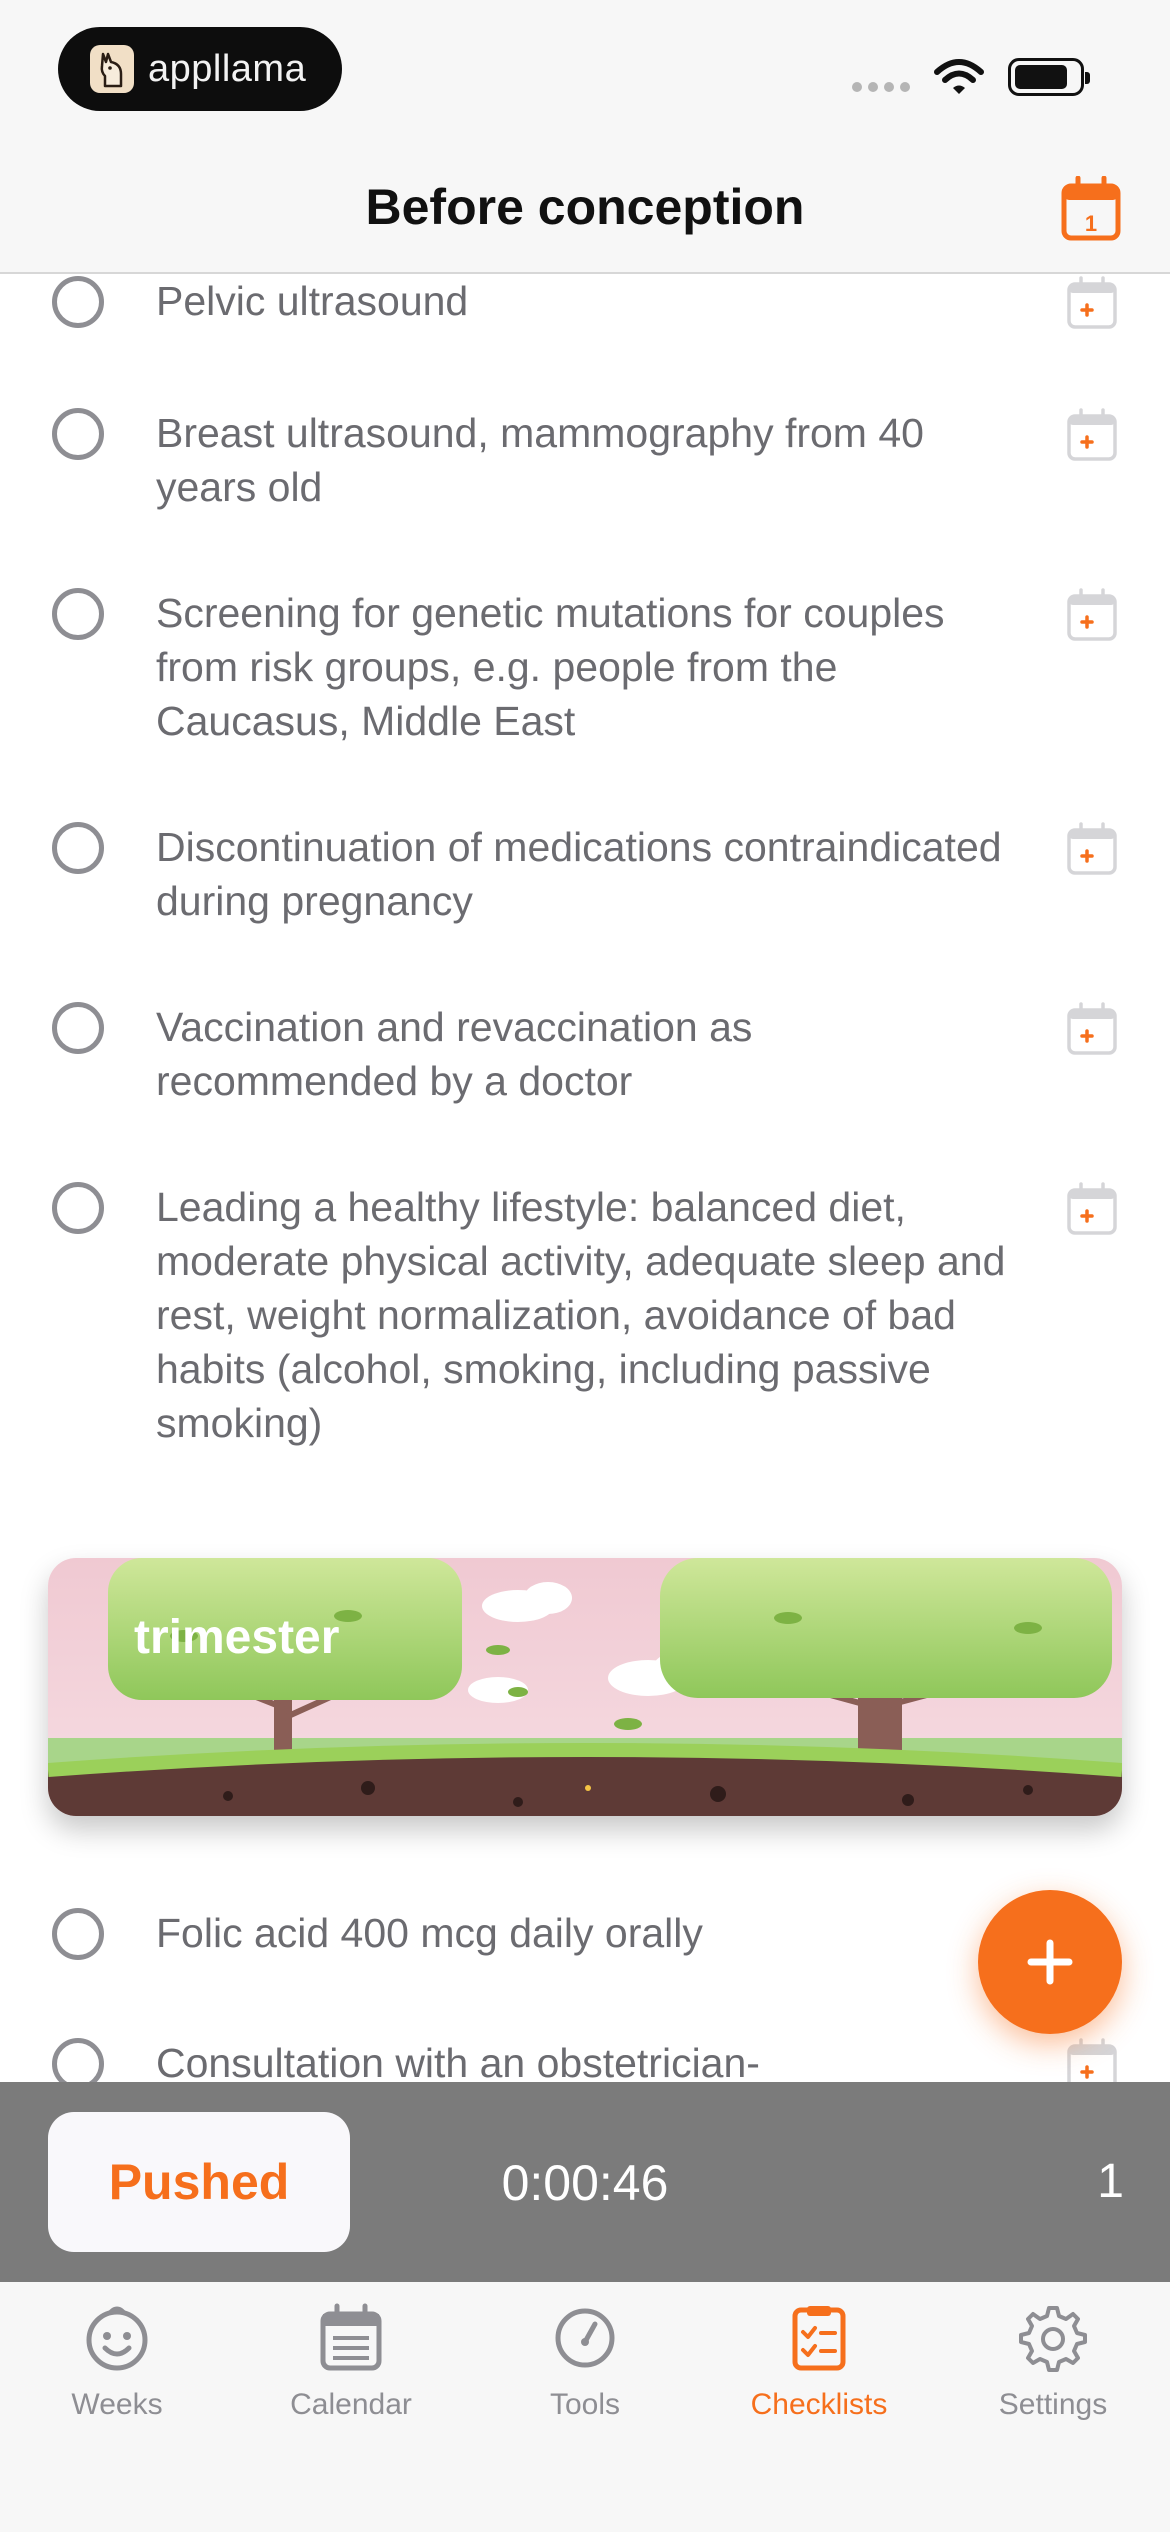  I want to click on item-text: Folic acid 400 mcg daily orally, so click(429, 1933).